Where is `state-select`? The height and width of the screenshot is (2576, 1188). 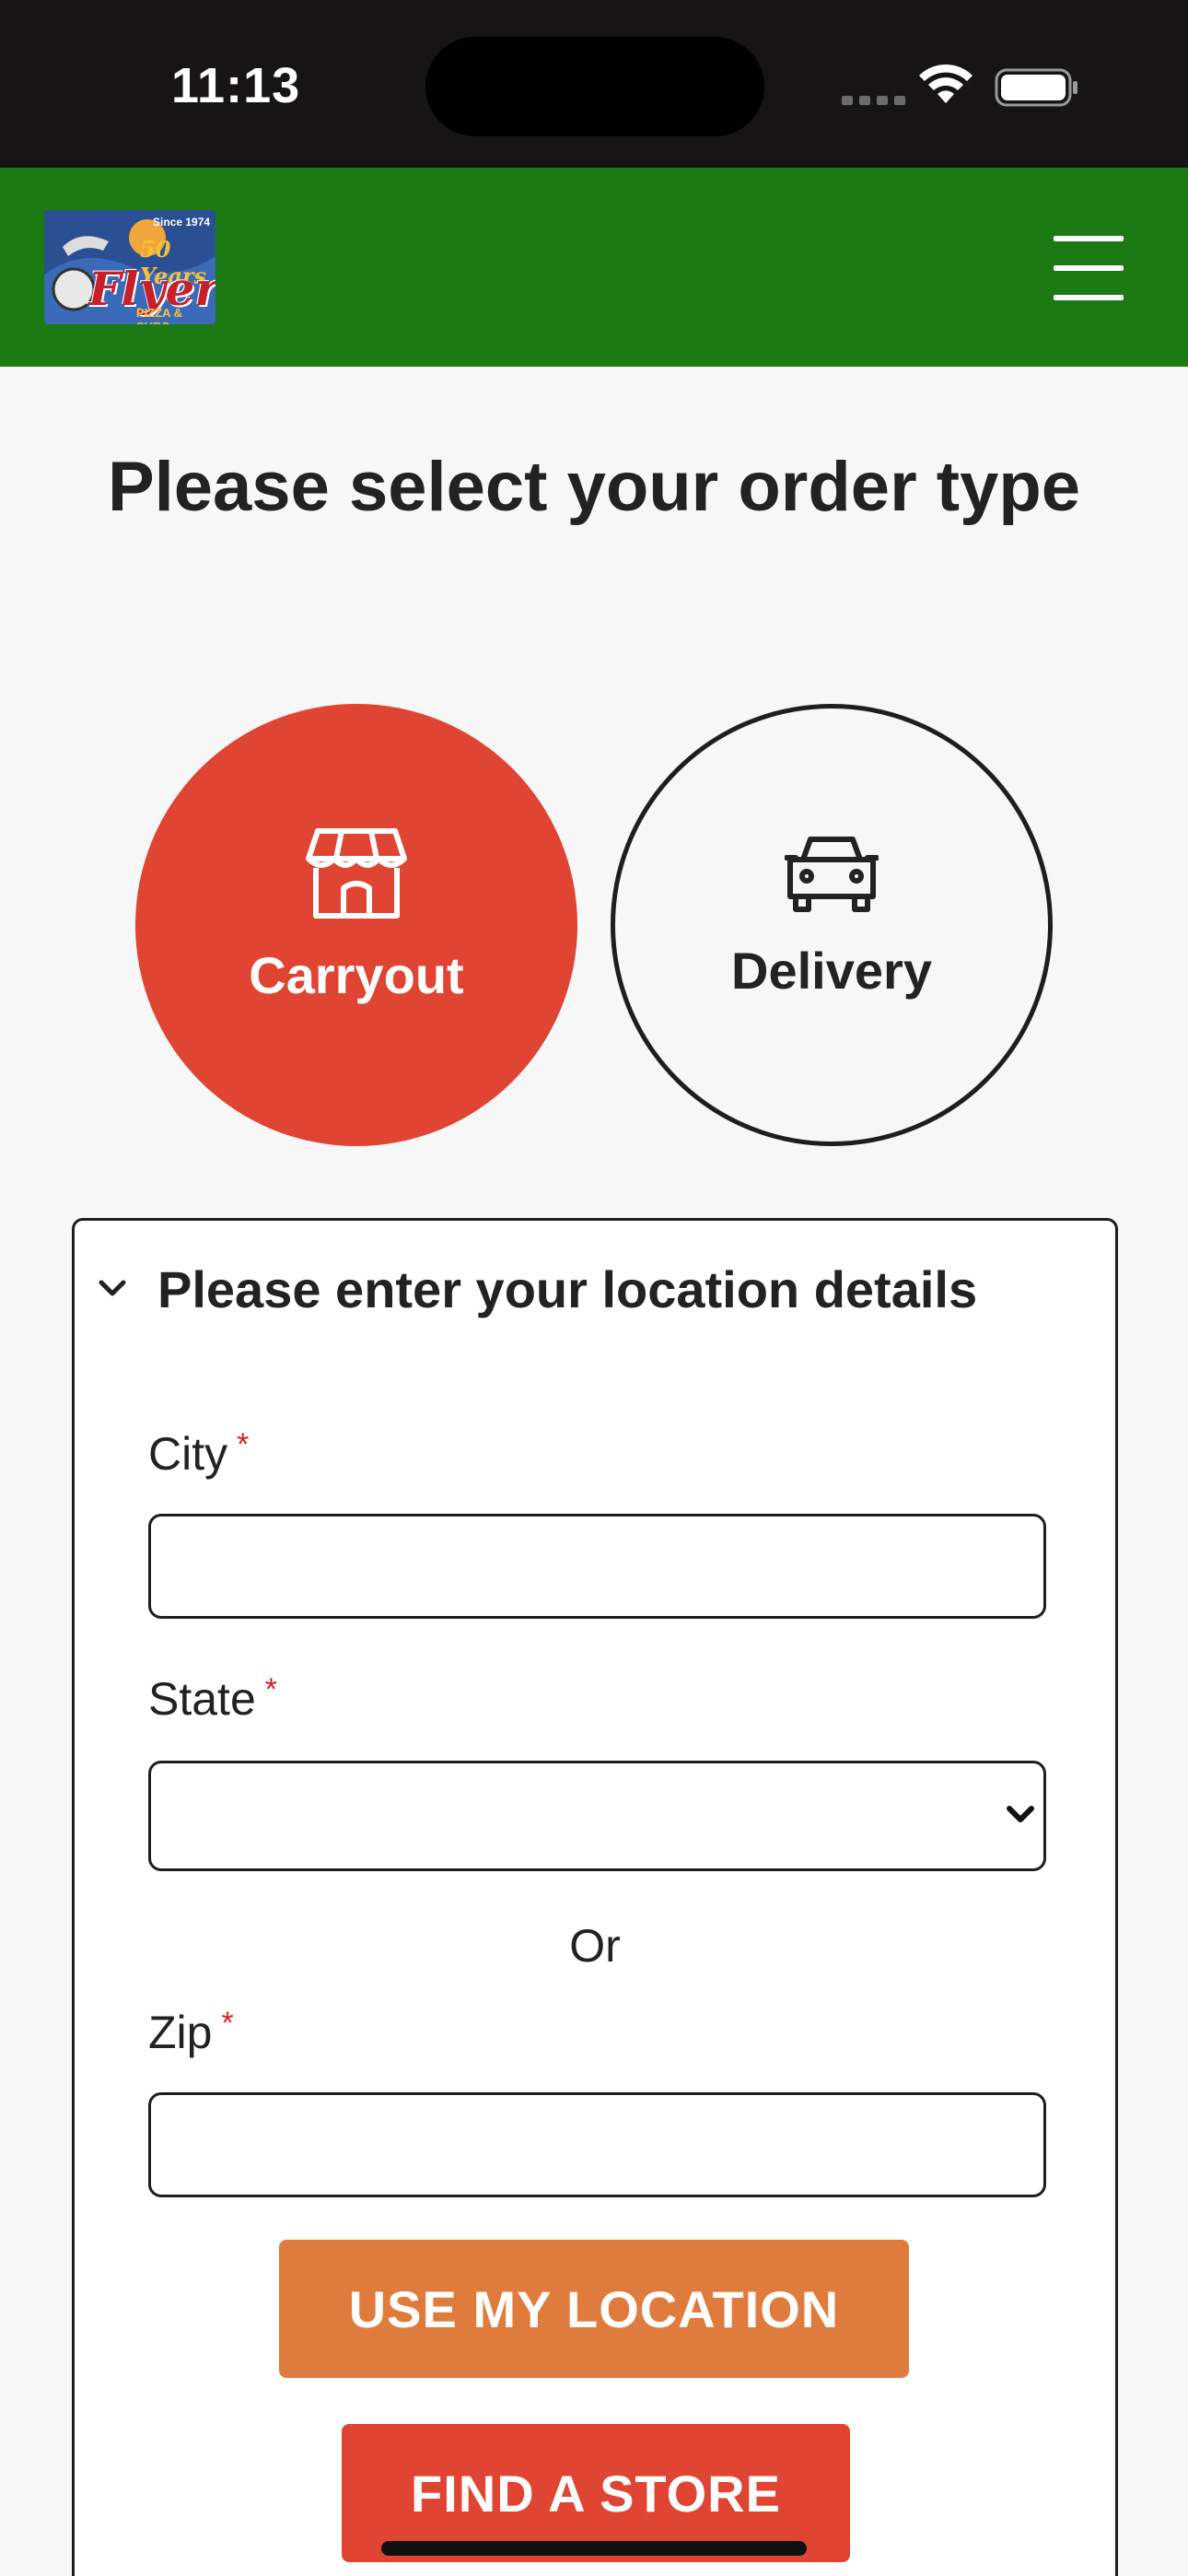
state-select is located at coordinates (597, 1816).